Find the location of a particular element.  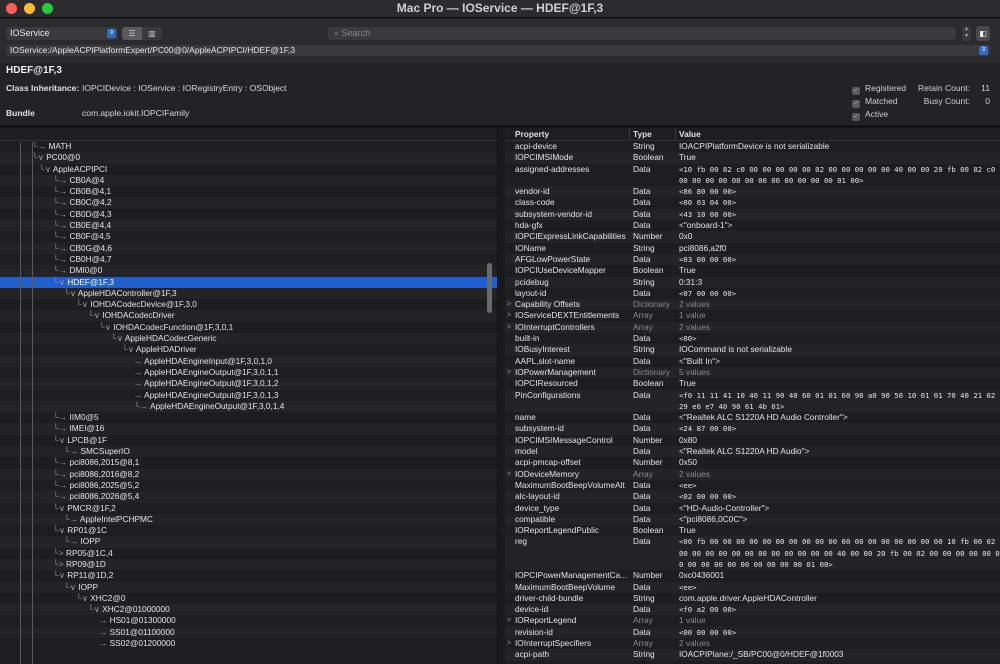

property-row: IOPCIResourced Boolean True is located at coordinates (752, 383).